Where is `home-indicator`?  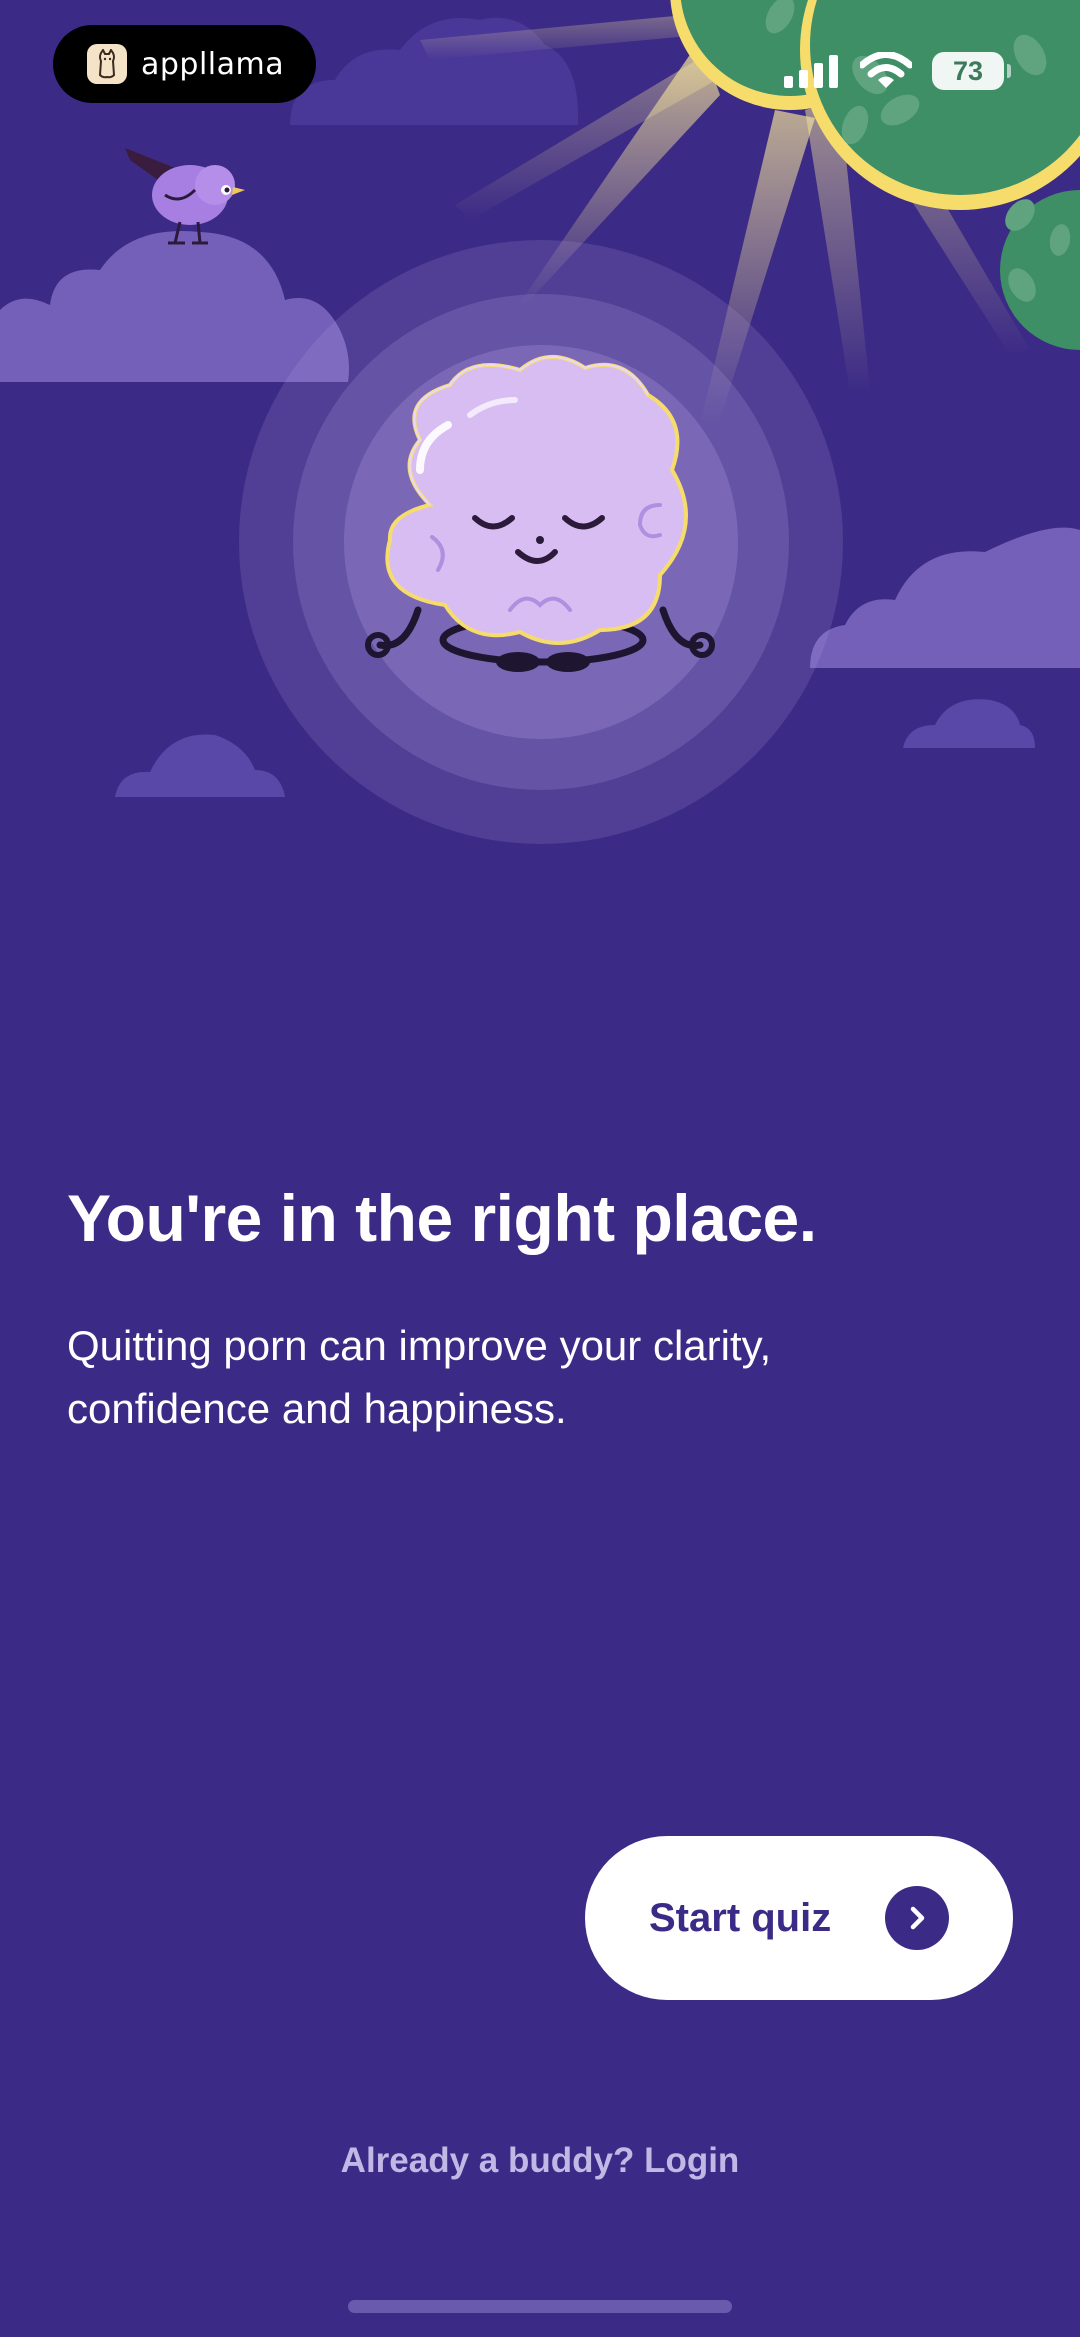
home-indicator is located at coordinates (540, 2306).